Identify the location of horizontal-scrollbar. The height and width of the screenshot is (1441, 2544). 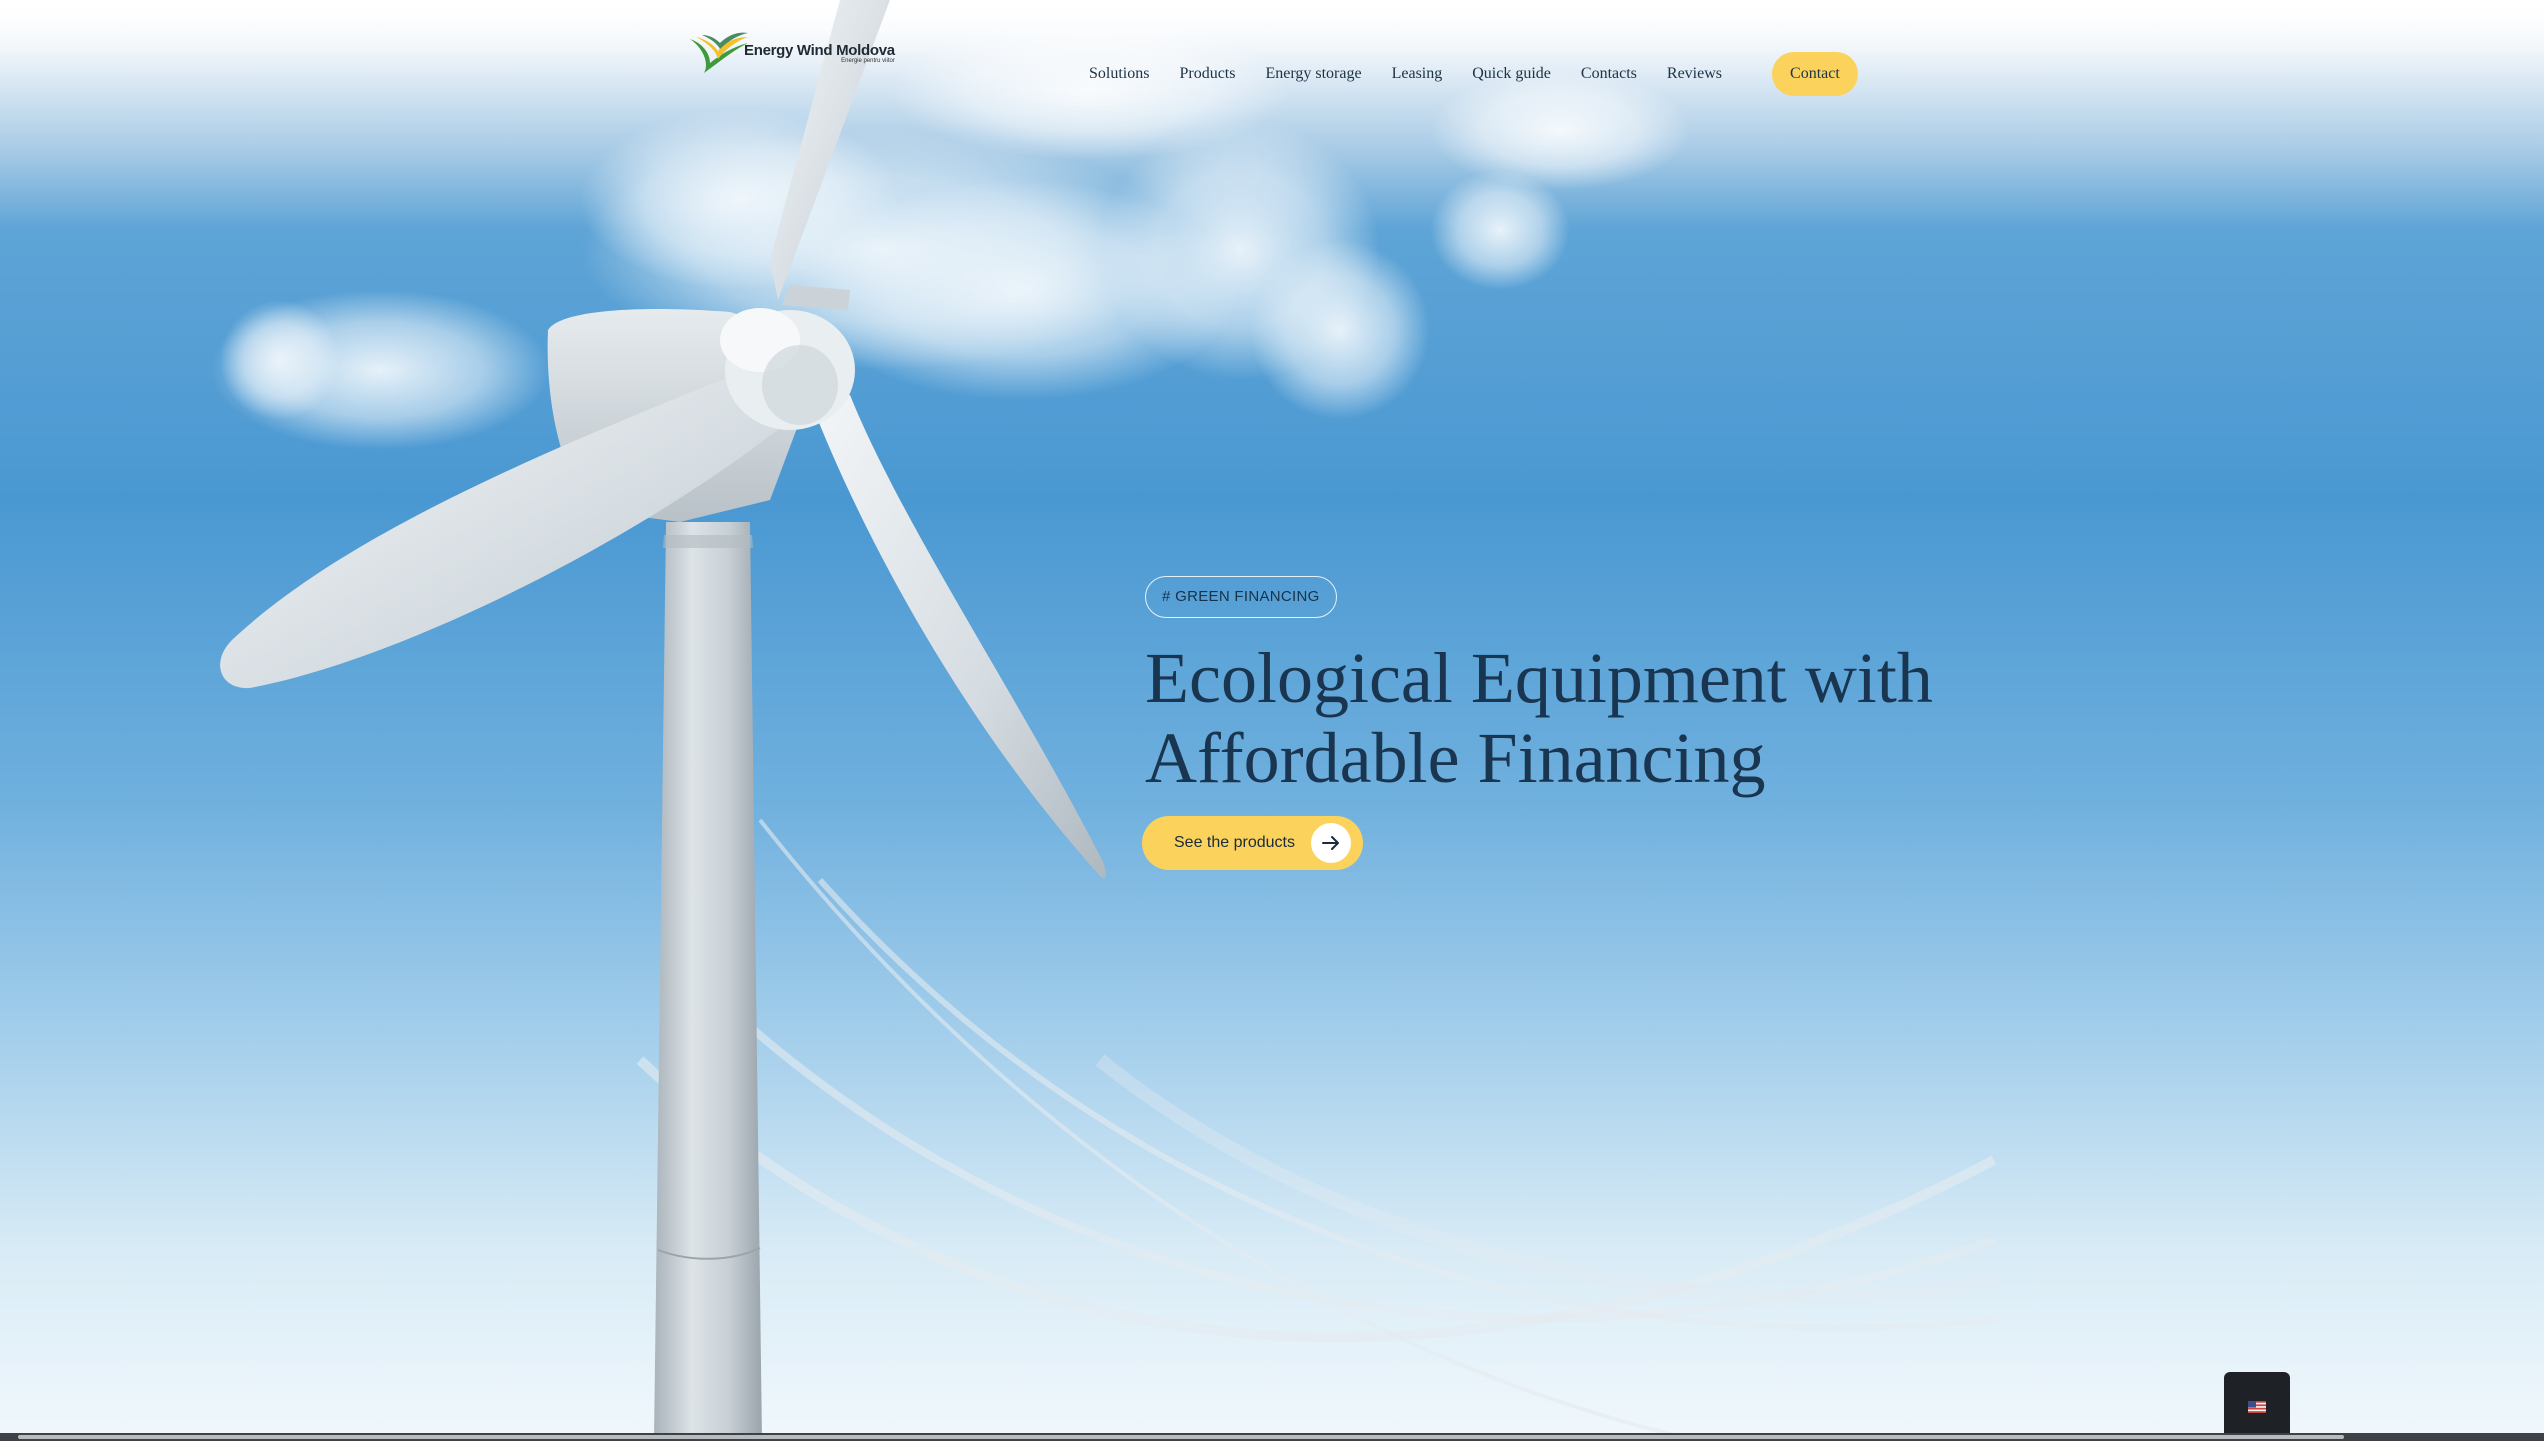
(1272, 1437).